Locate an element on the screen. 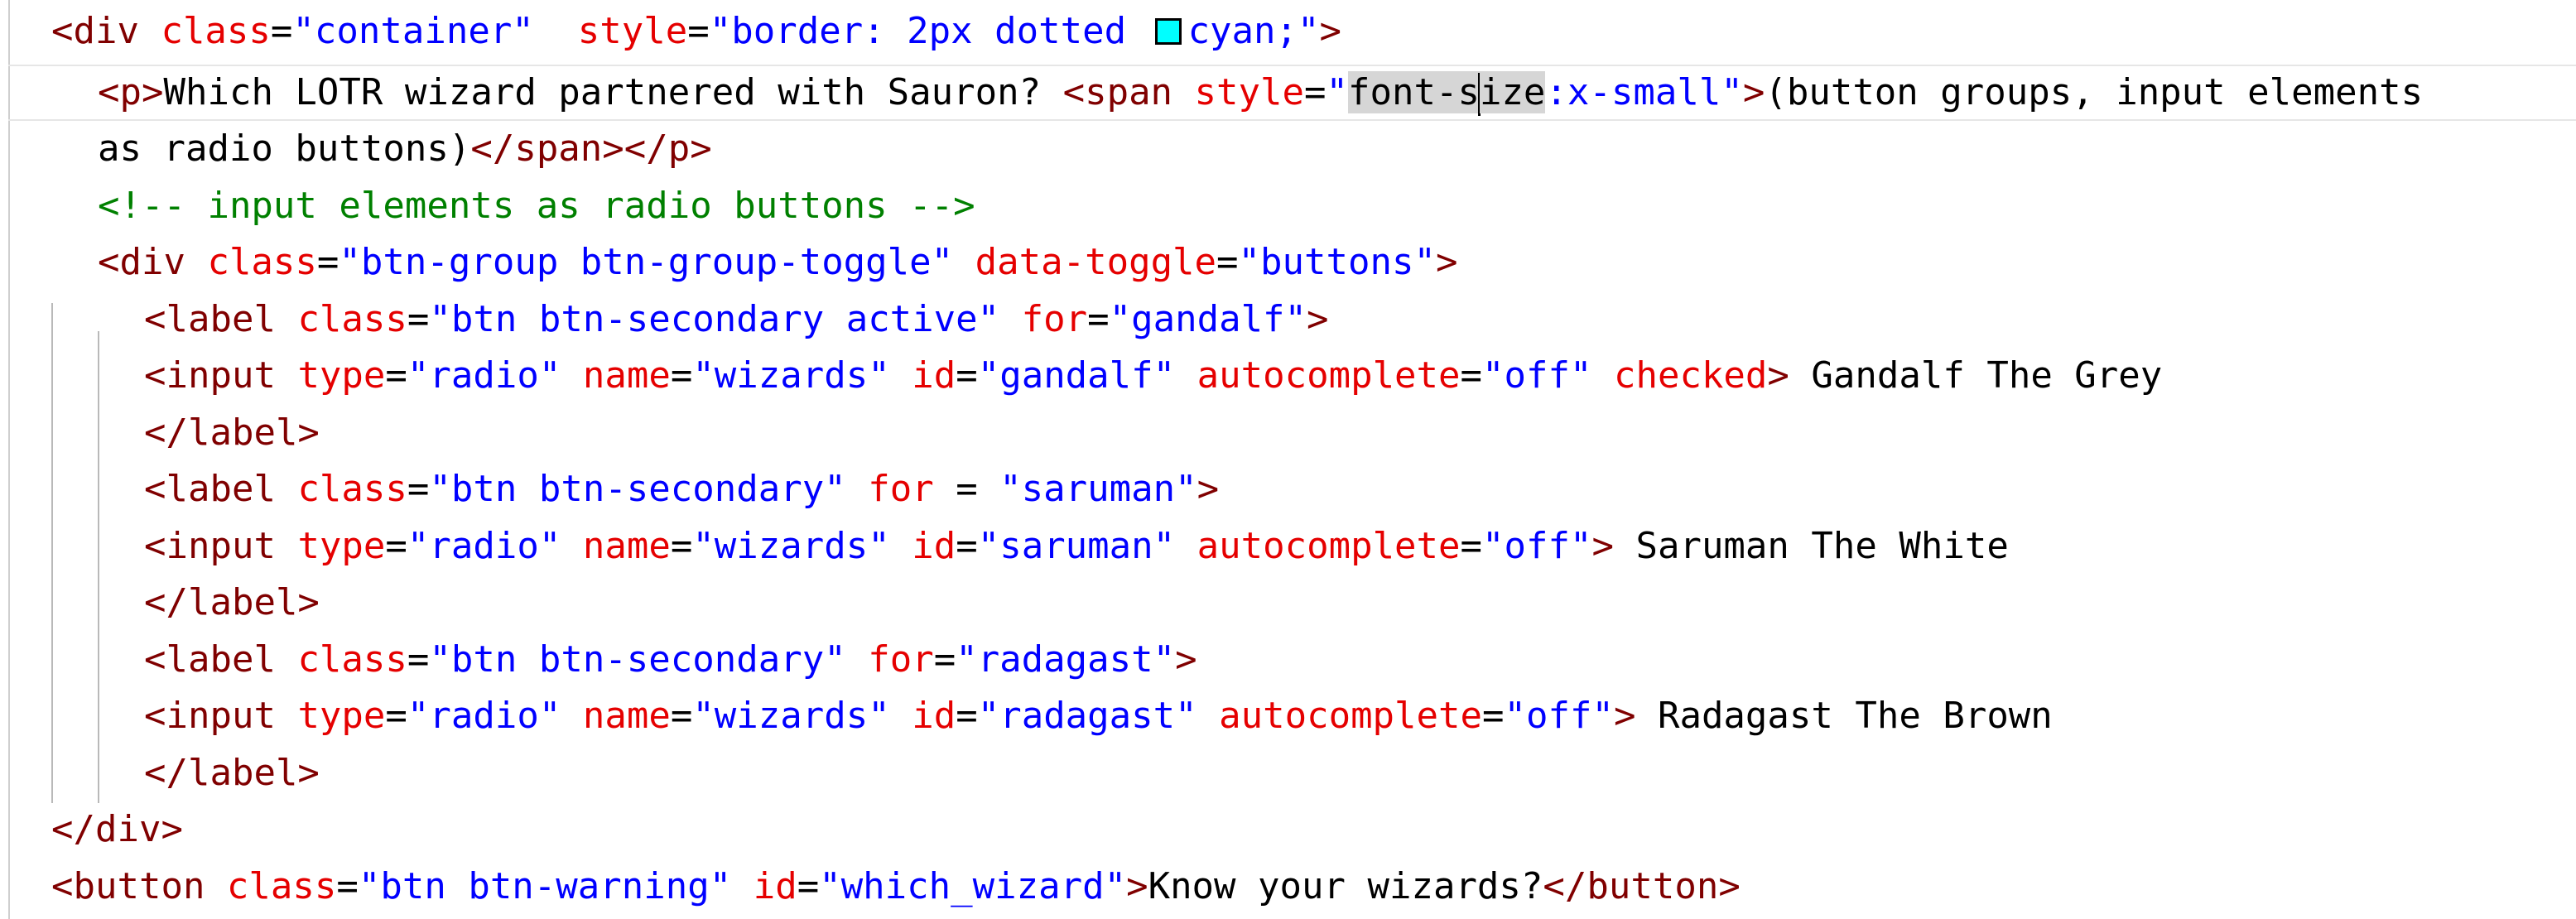  code-attribute: checked is located at coordinates (1690, 376).